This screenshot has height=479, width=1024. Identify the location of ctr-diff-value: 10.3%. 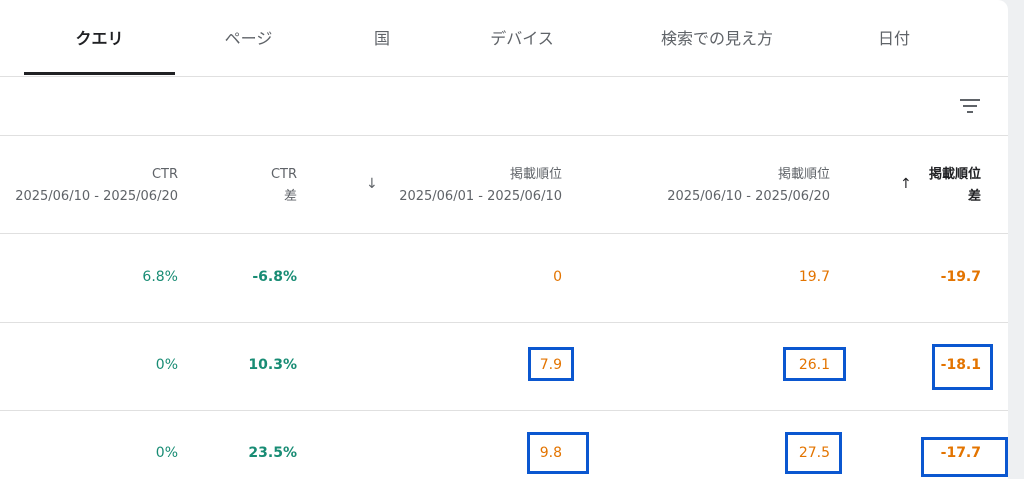
(272, 365).